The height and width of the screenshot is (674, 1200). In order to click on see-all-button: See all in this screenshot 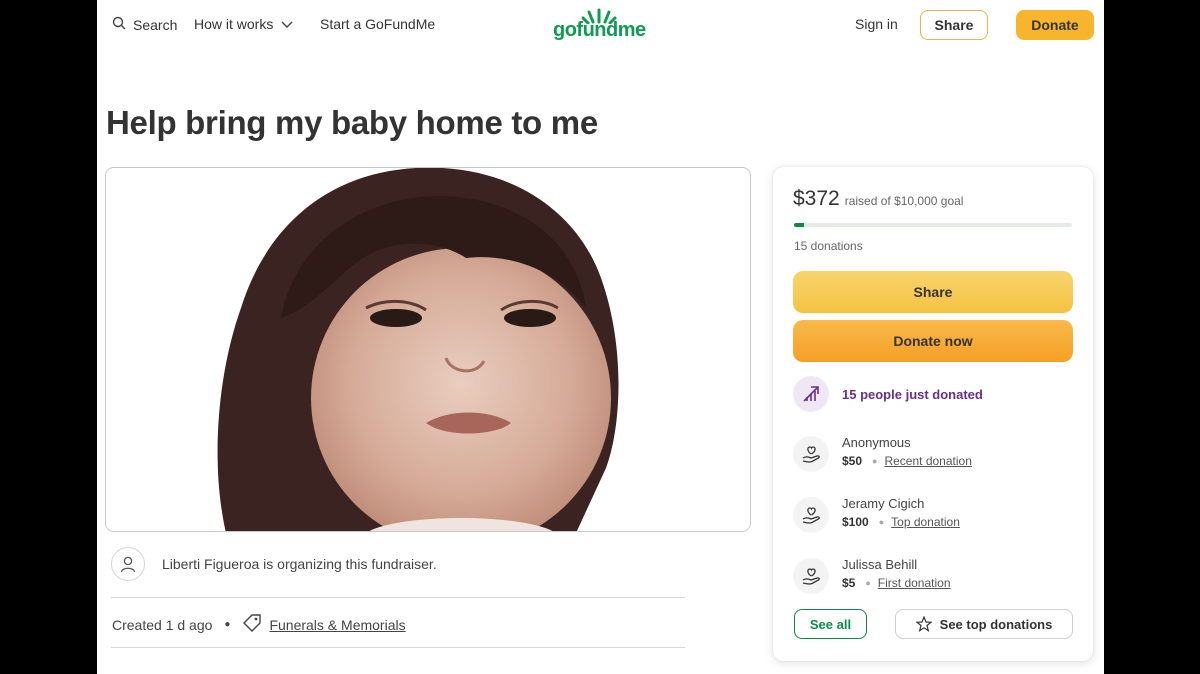, I will do `click(830, 624)`.